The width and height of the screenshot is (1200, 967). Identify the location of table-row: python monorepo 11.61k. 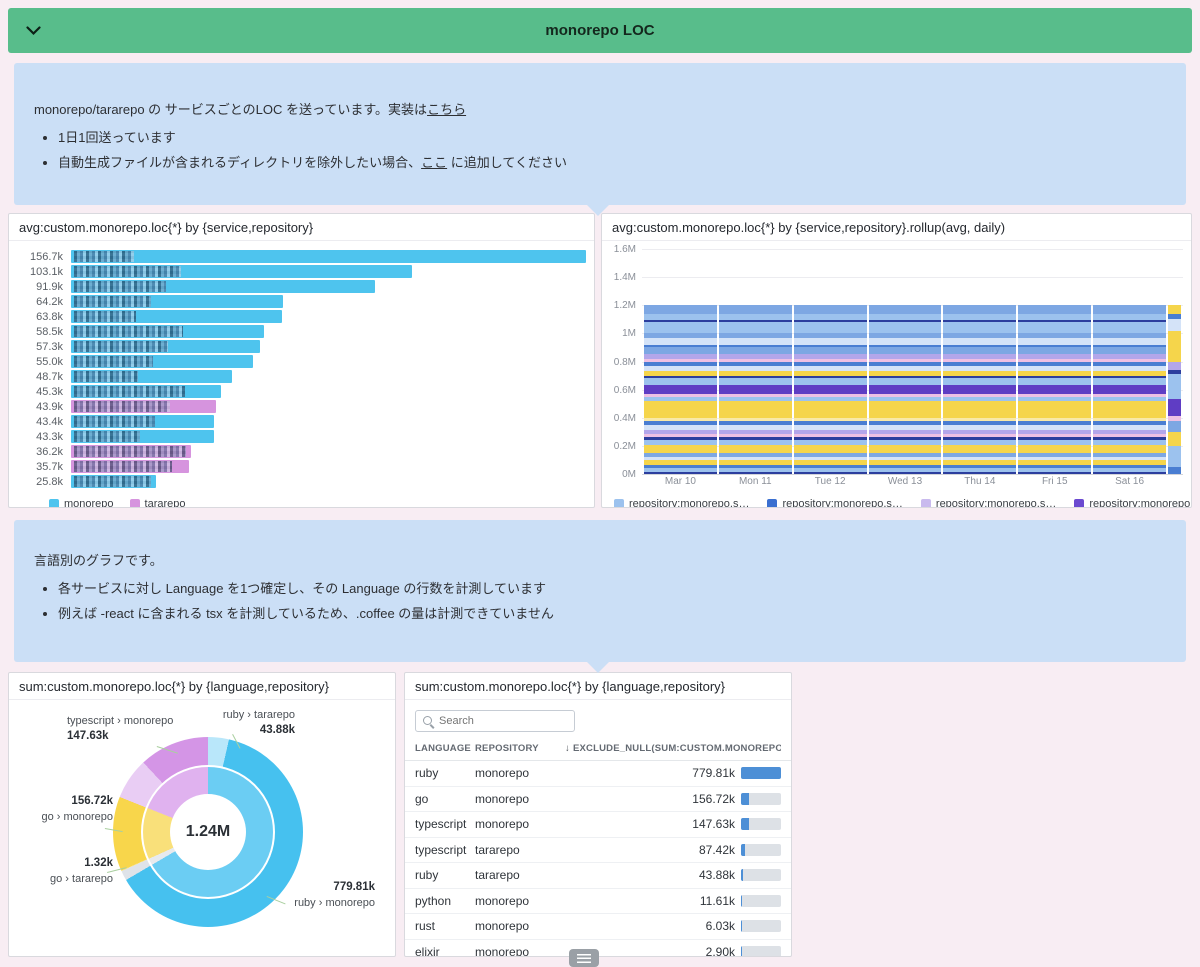
(598, 901).